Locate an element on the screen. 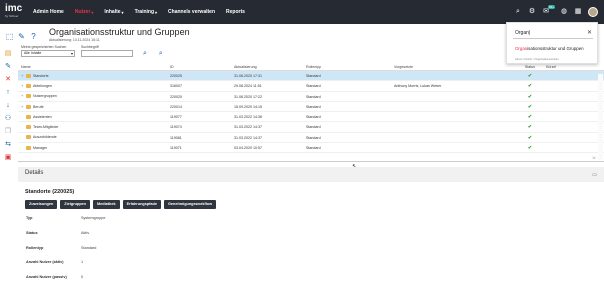 The image size is (604, 289). cell-updated: 31.03.2022 14:36 is located at coordinates (248, 117).